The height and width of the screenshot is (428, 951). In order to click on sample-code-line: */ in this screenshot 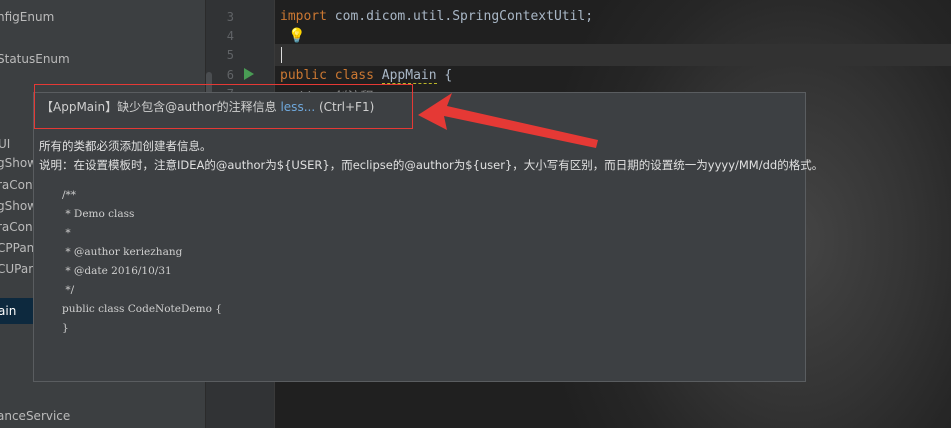, I will do `click(68, 290)`.